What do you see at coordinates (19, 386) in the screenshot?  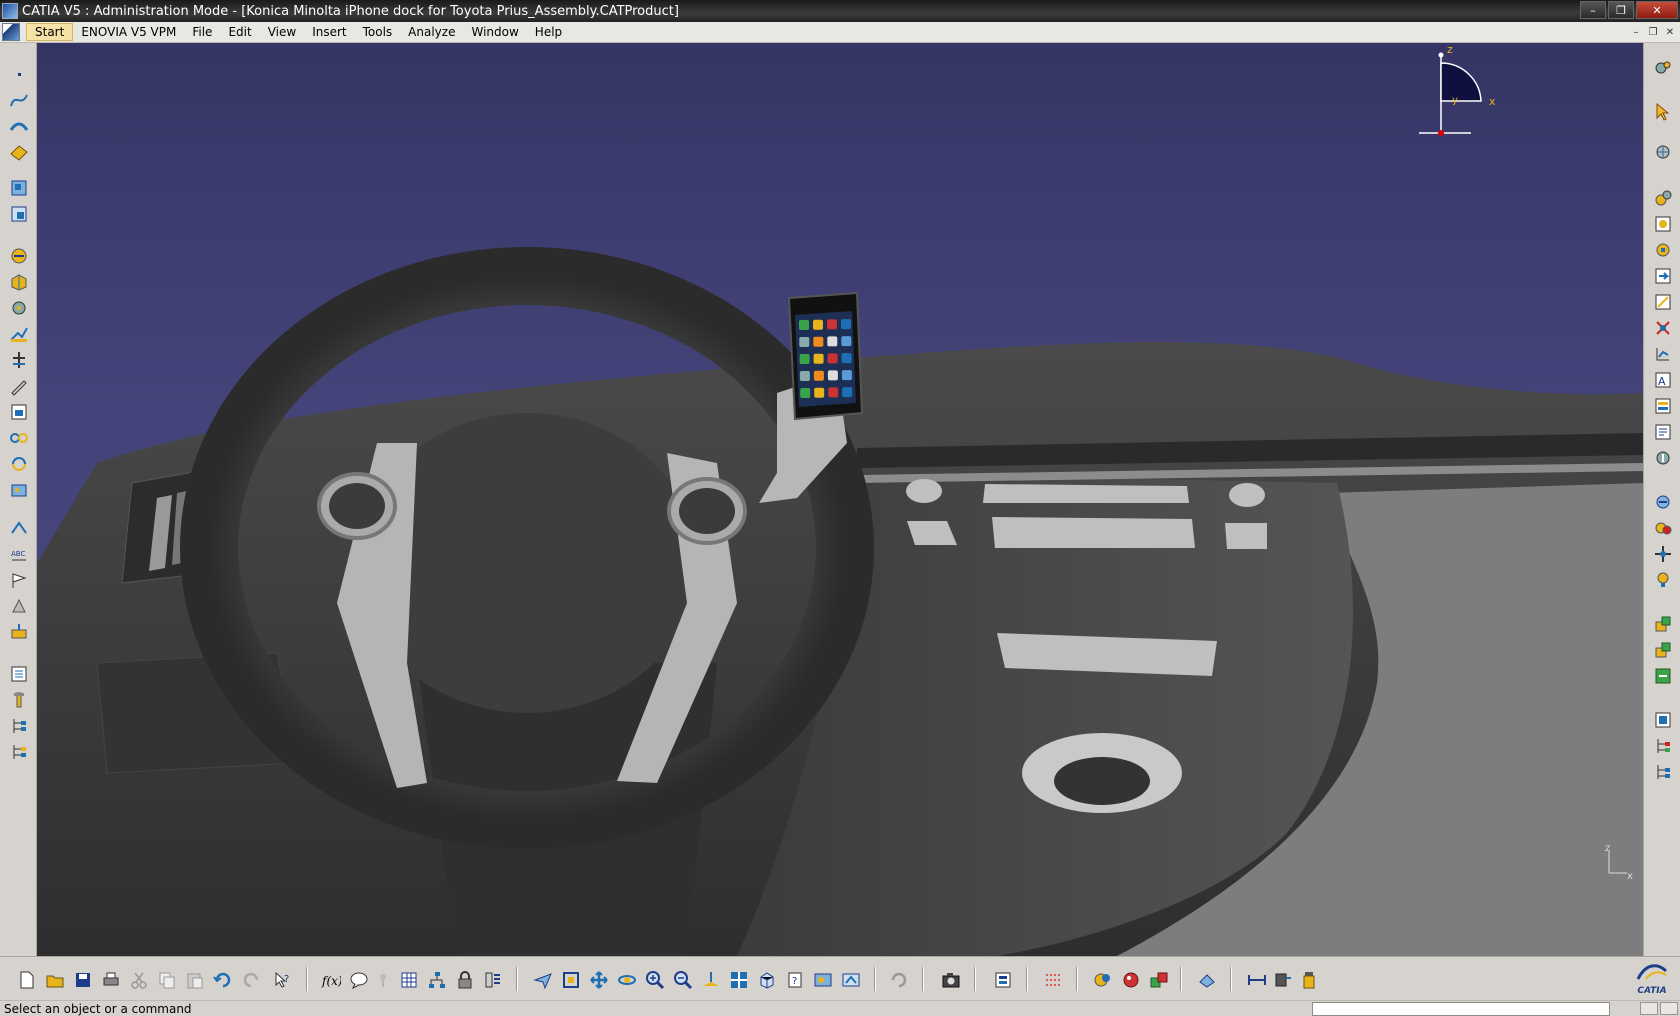 I see `pencil-icon` at bounding box center [19, 386].